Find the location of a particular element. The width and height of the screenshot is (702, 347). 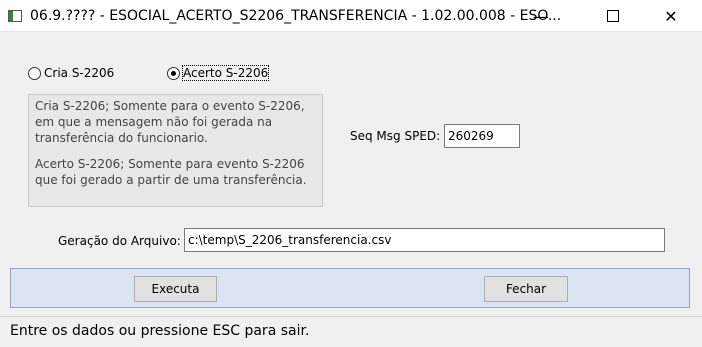

maximize-icon is located at coordinates (613, 16).